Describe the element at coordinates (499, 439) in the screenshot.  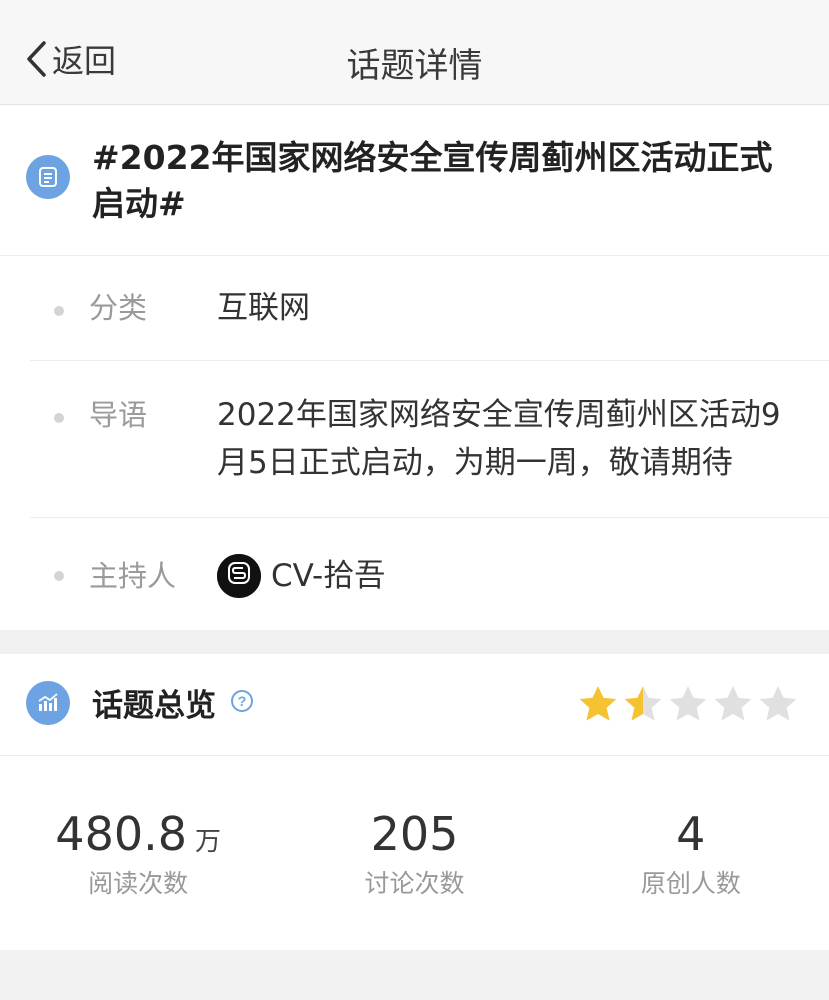
I see `intro-value: 2022年国家网络安全宣传周蓟州区活动9月5日正式启动，为期一周，敬请期待` at that location.